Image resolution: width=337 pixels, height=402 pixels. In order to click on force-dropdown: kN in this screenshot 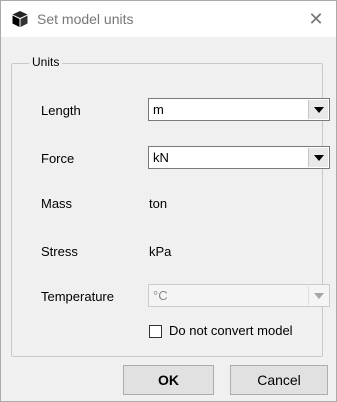, I will do `click(239, 157)`.